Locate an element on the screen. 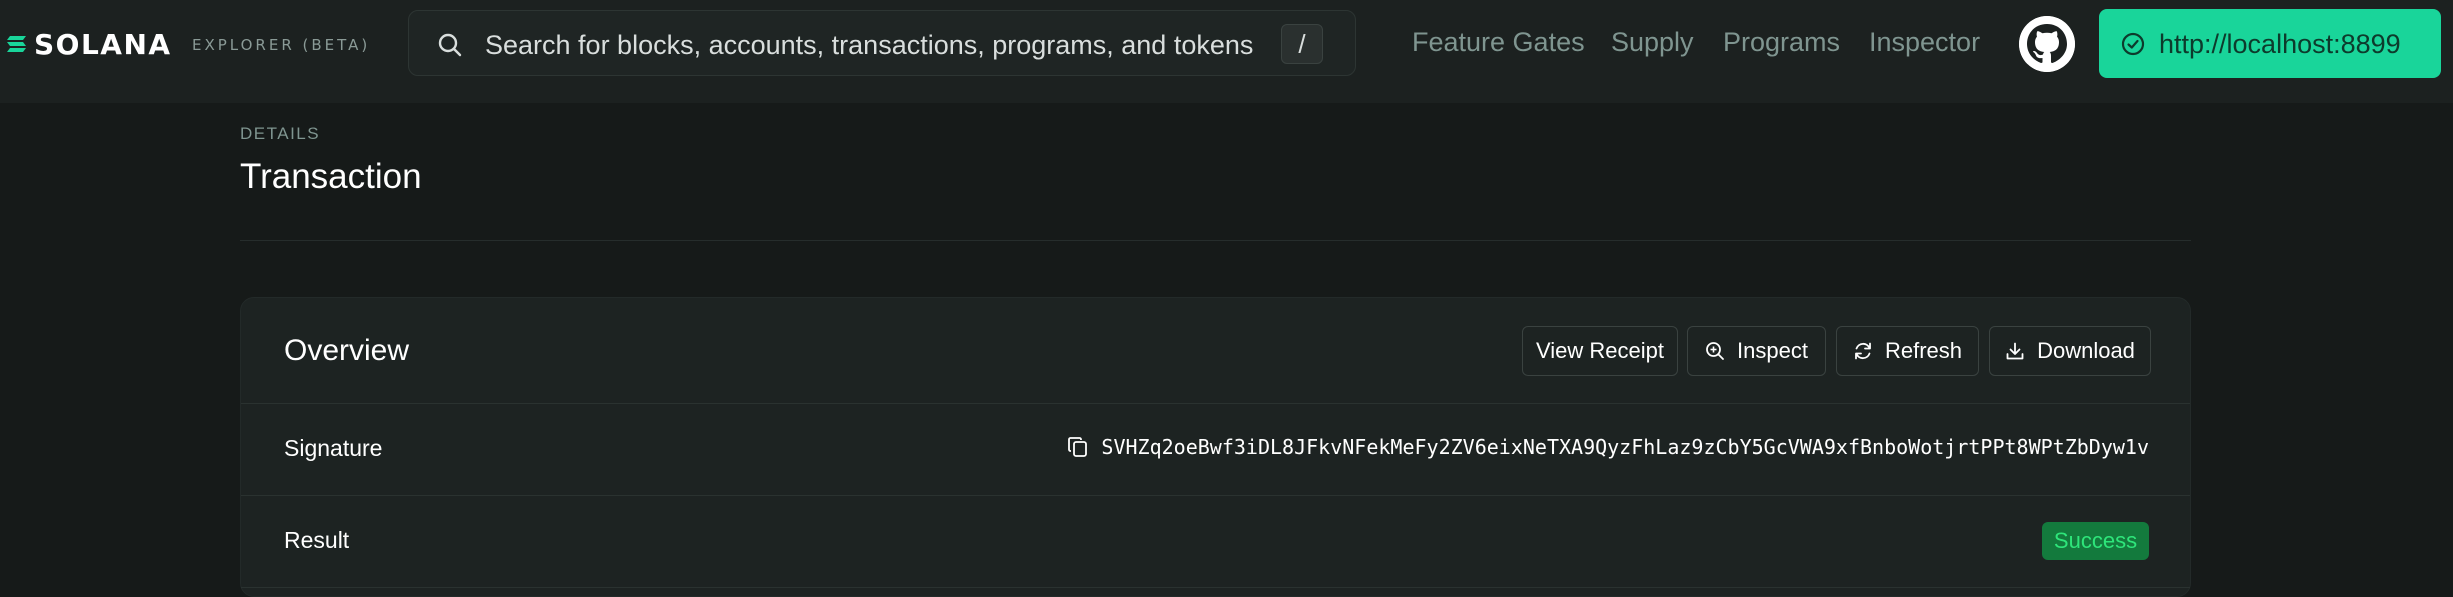  search-icon is located at coordinates (450, 45).